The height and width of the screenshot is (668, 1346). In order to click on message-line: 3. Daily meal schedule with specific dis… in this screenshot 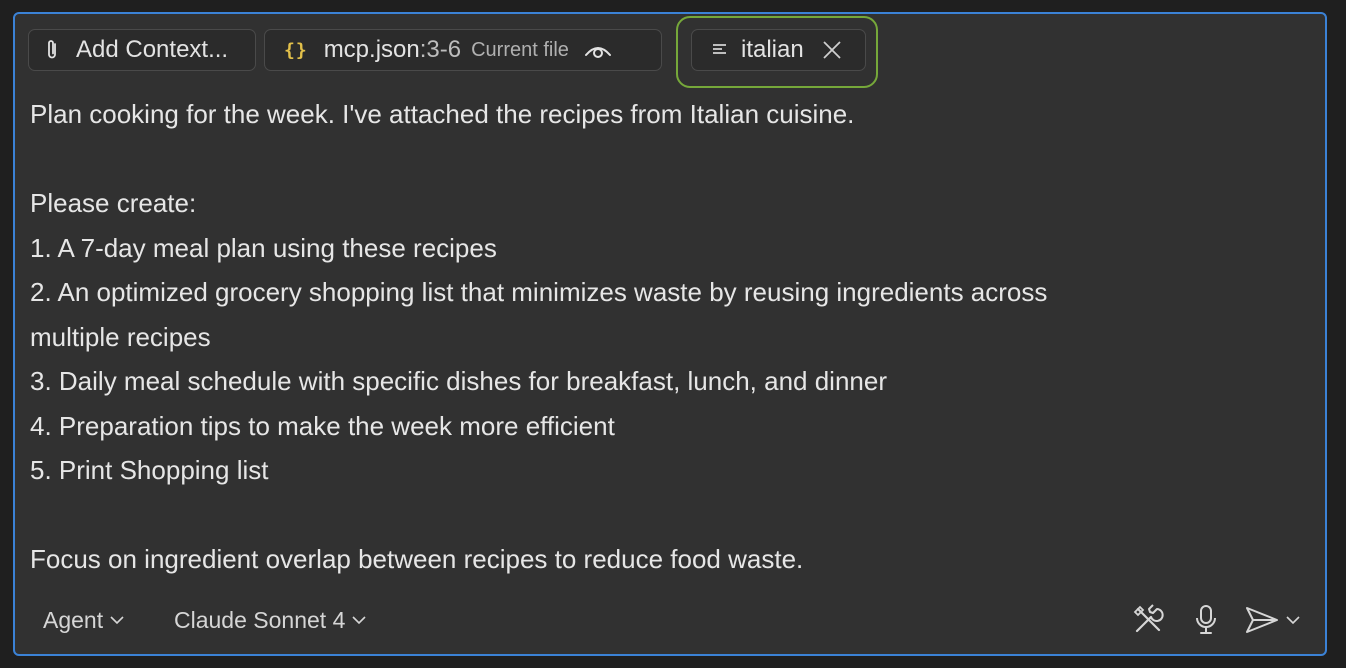, I will do `click(458, 381)`.